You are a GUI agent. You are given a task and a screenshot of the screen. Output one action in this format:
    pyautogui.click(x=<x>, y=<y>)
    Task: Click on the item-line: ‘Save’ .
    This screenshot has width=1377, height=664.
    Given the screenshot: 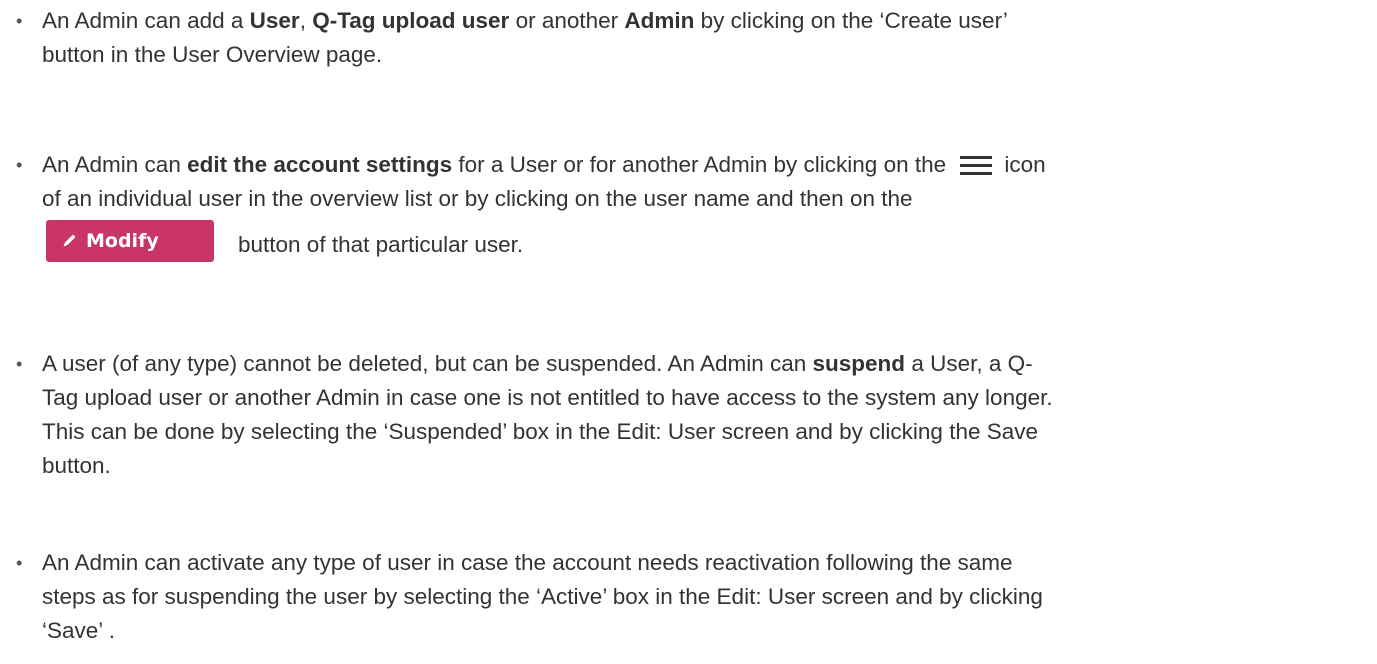 What is the action you would take?
    pyautogui.click(x=78, y=630)
    